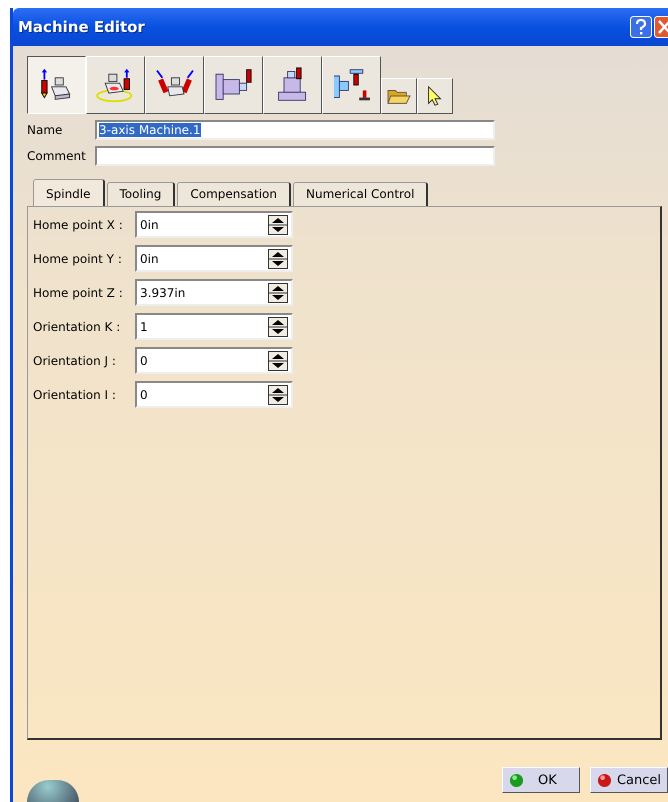 The width and height of the screenshot is (668, 802). Describe the element at coordinates (214, 326) in the screenshot. I see `spin-field: 1` at that location.